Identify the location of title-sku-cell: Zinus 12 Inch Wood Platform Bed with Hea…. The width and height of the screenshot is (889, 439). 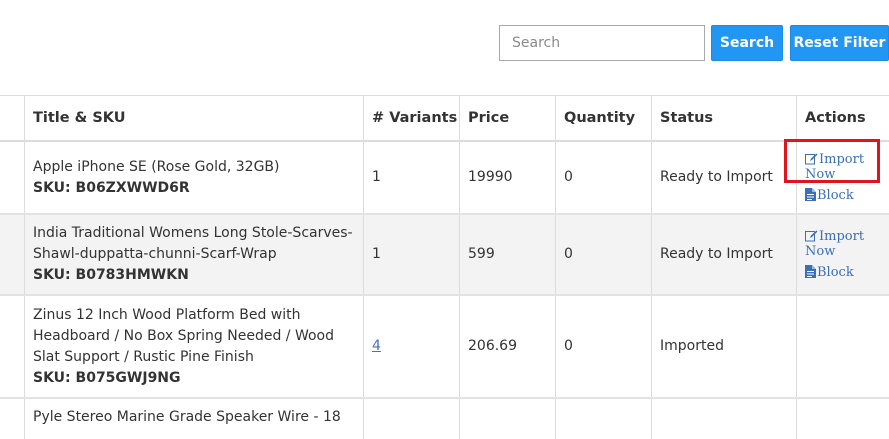
(193, 346).